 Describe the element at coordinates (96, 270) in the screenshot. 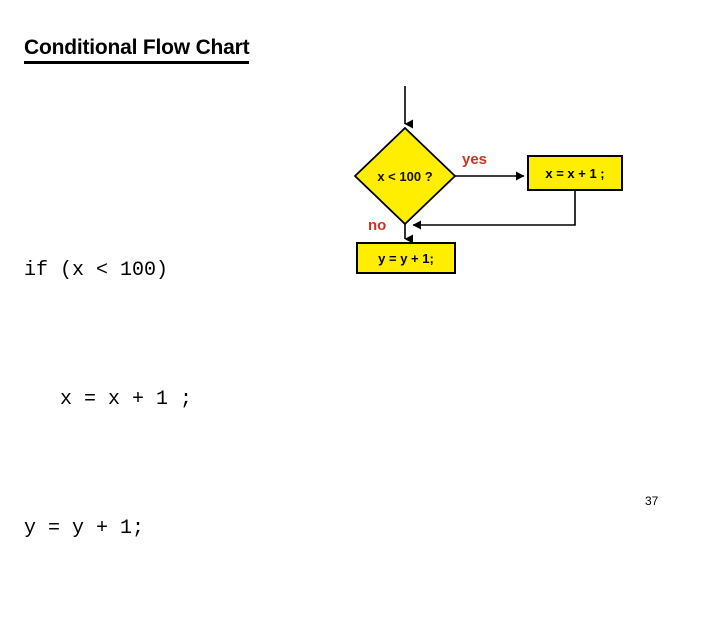

I see `code-line-1: if (x < 100)` at that location.